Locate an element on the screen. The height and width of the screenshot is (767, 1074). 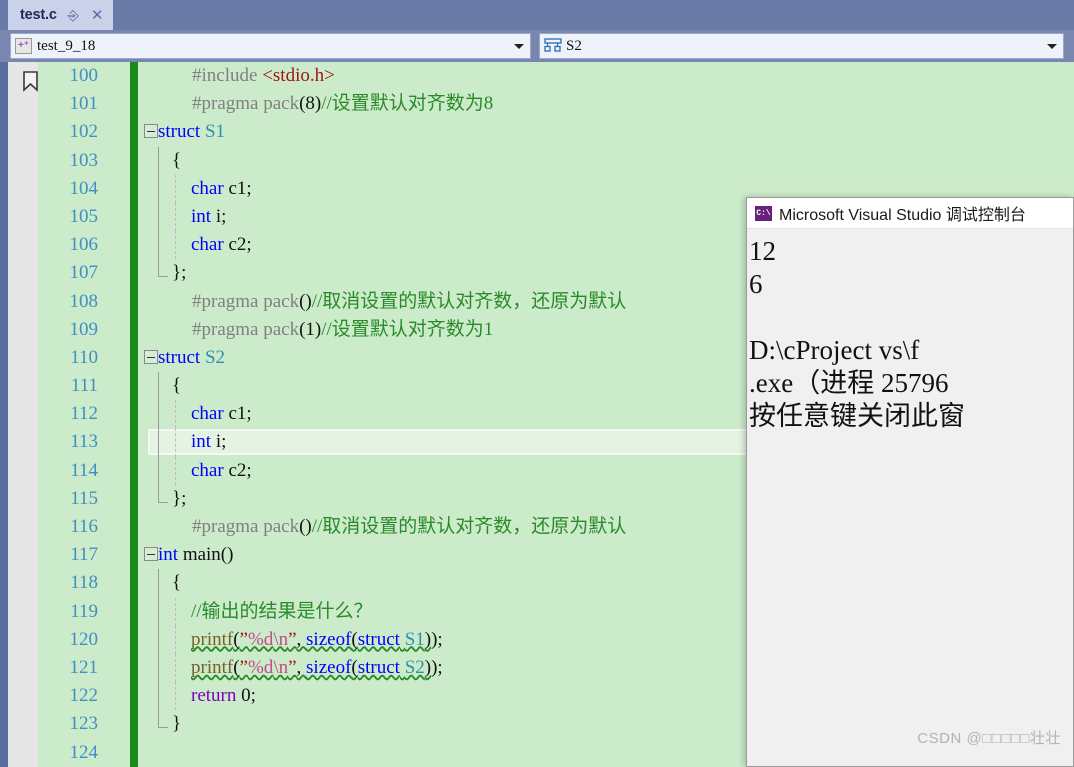
code-text: #pragma pack(8)//设置默认对齐数为8 is located at coordinates (343, 104).